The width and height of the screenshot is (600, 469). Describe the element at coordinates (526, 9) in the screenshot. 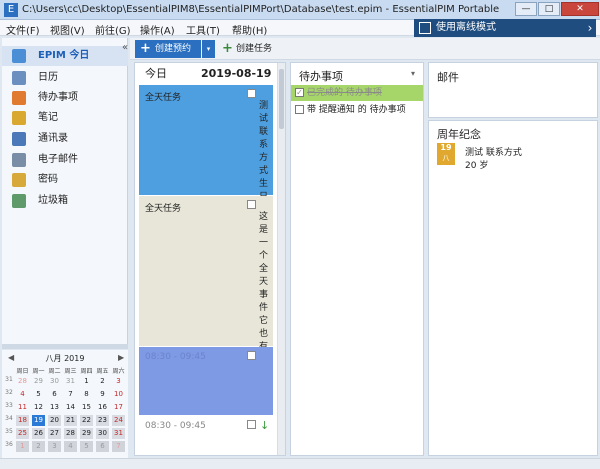

I see `minimize-button: —` at that location.